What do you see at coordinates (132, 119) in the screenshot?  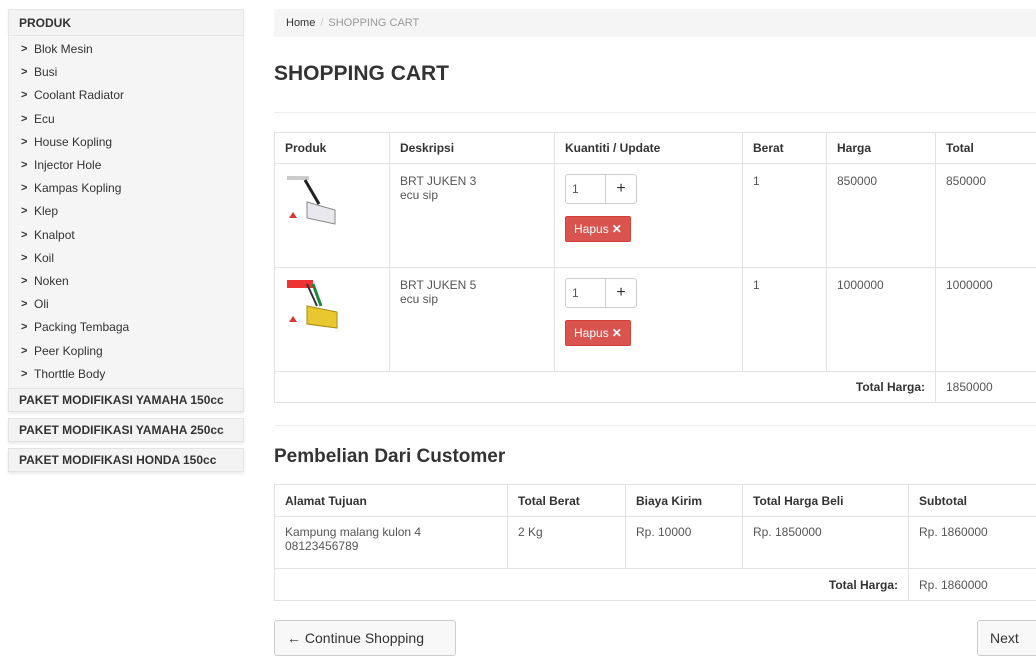 I see `sidebar-item-ecu: > Ecu` at bounding box center [132, 119].